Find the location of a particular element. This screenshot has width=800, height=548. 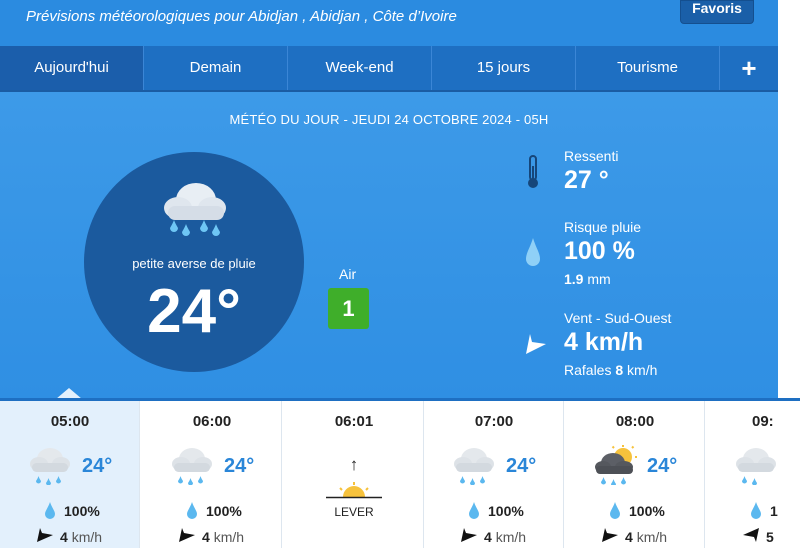

tab-tourism: Tourisme is located at coordinates (648, 68).